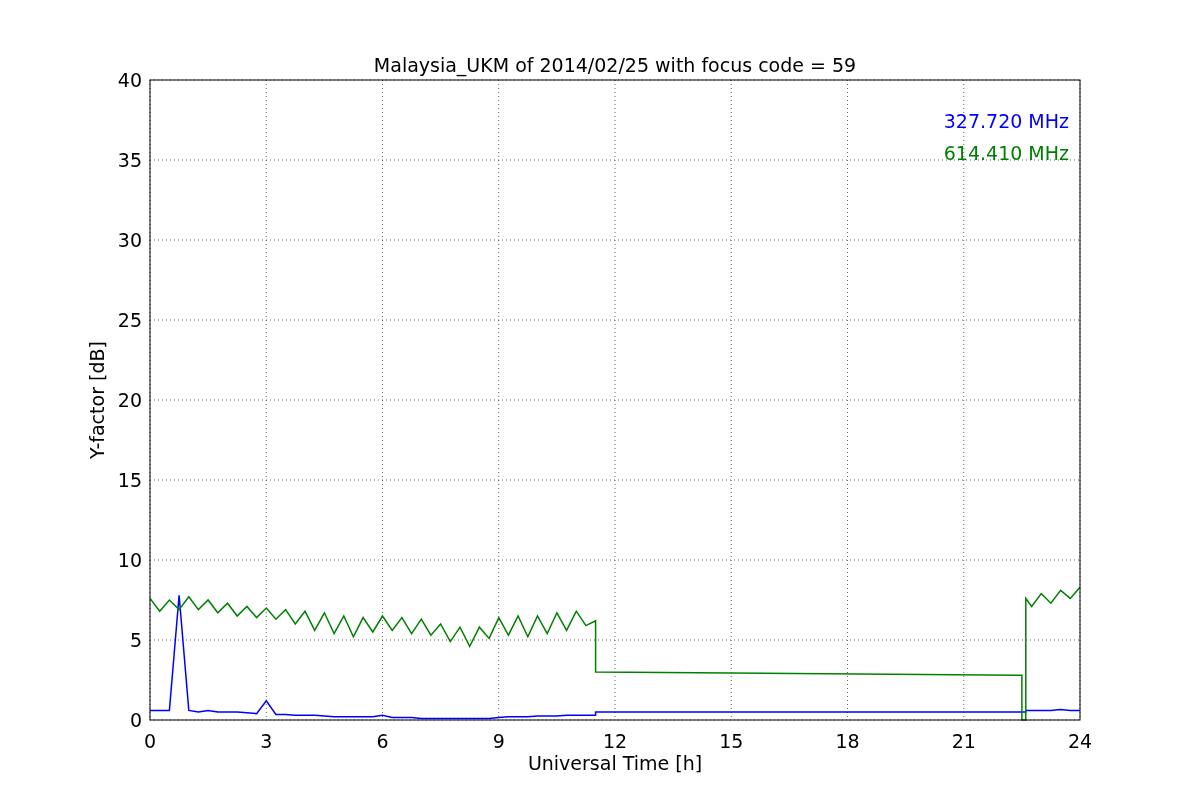  What do you see at coordinates (615, 741) in the screenshot?
I see `tick-label: 12` at bounding box center [615, 741].